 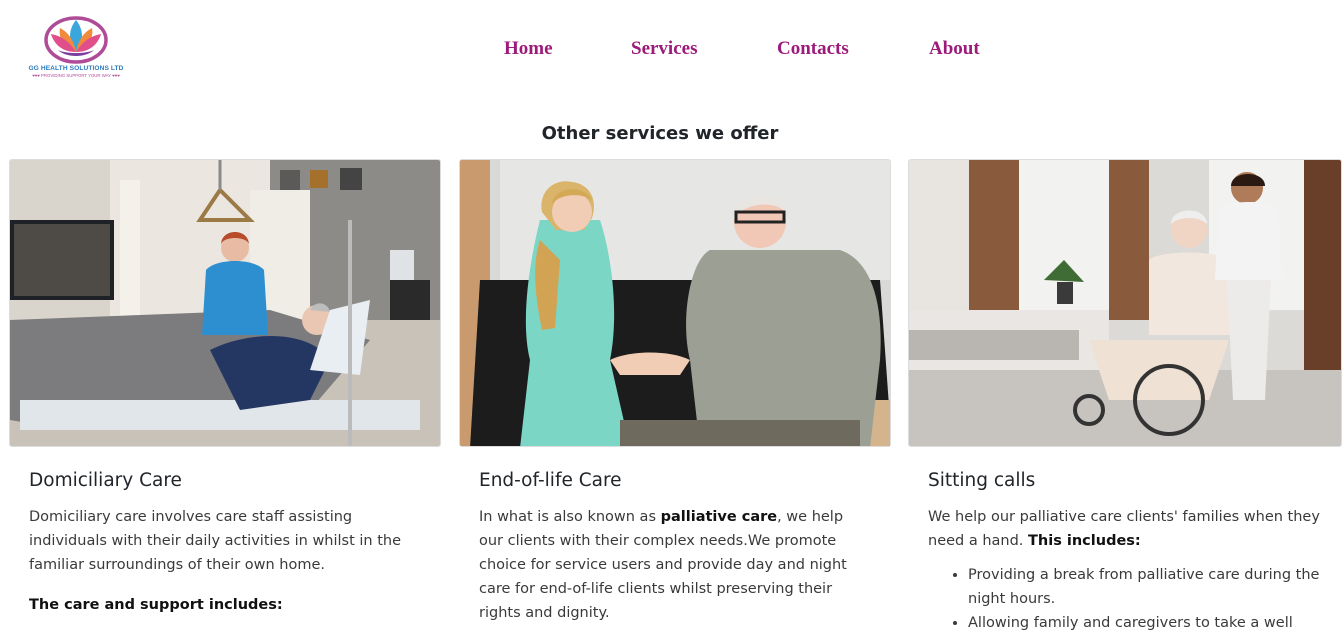 I want to click on nav-home: Home, so click(x=528, y=49).